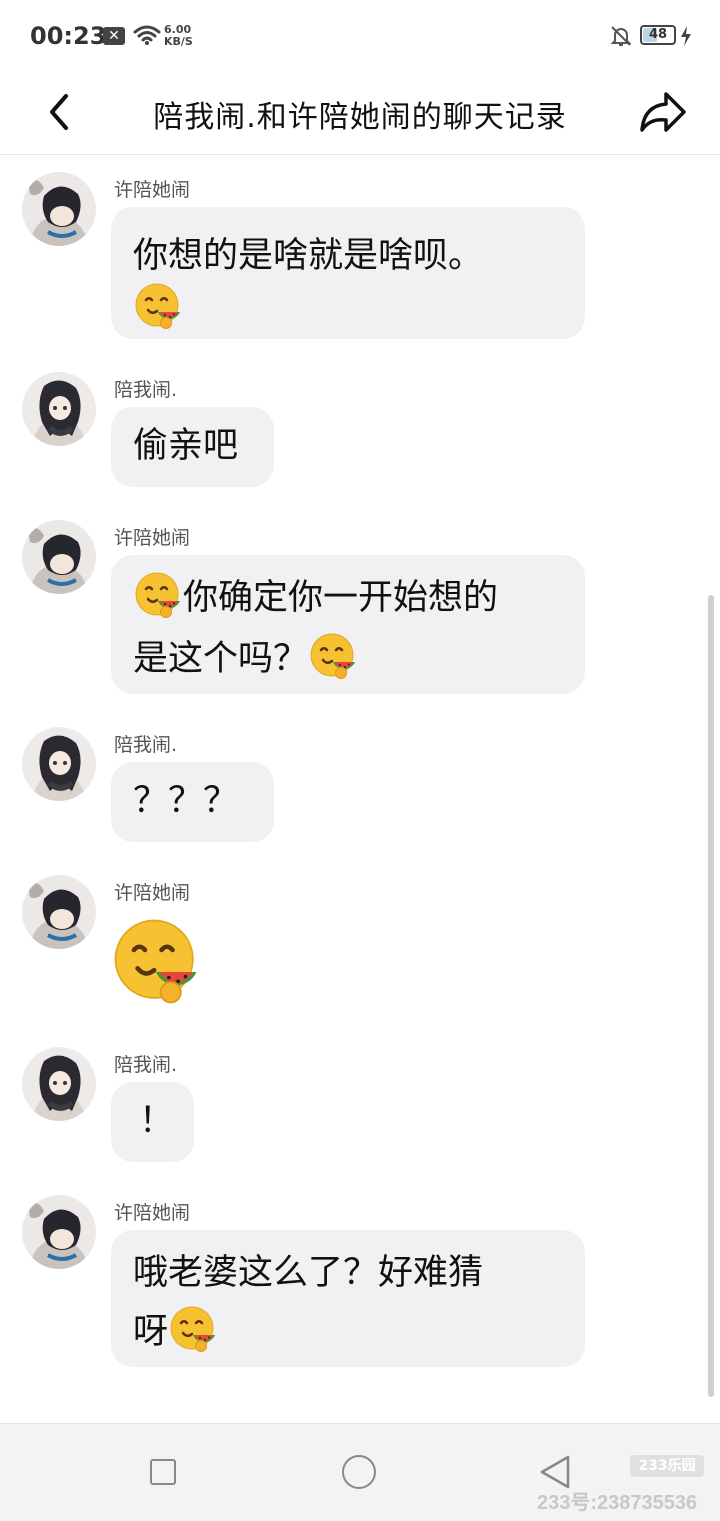  Describe the element at coordinates (151, 1332) in the screenshot. I see `message-text: 呀` at that location.